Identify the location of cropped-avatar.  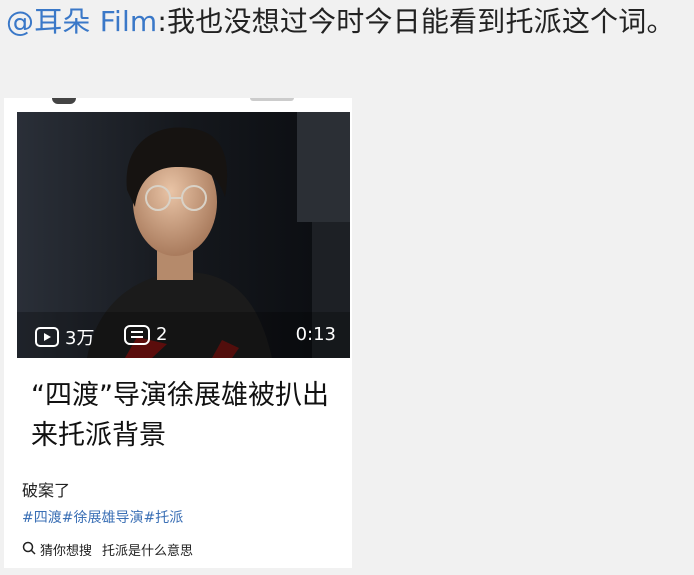
(64, 101).